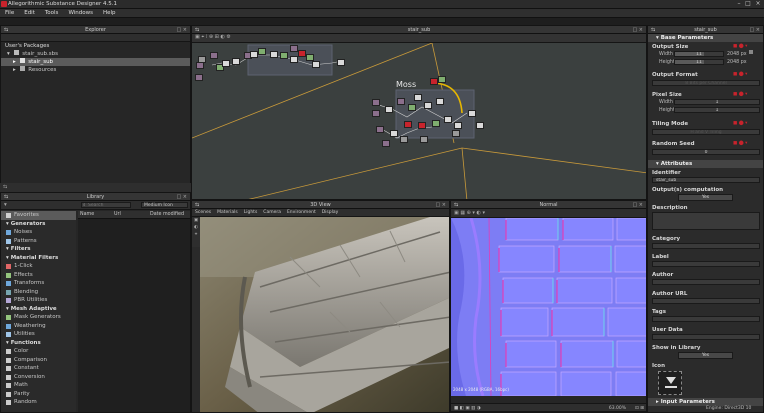  I want to click on menu-help: Help, so click(109, 13).